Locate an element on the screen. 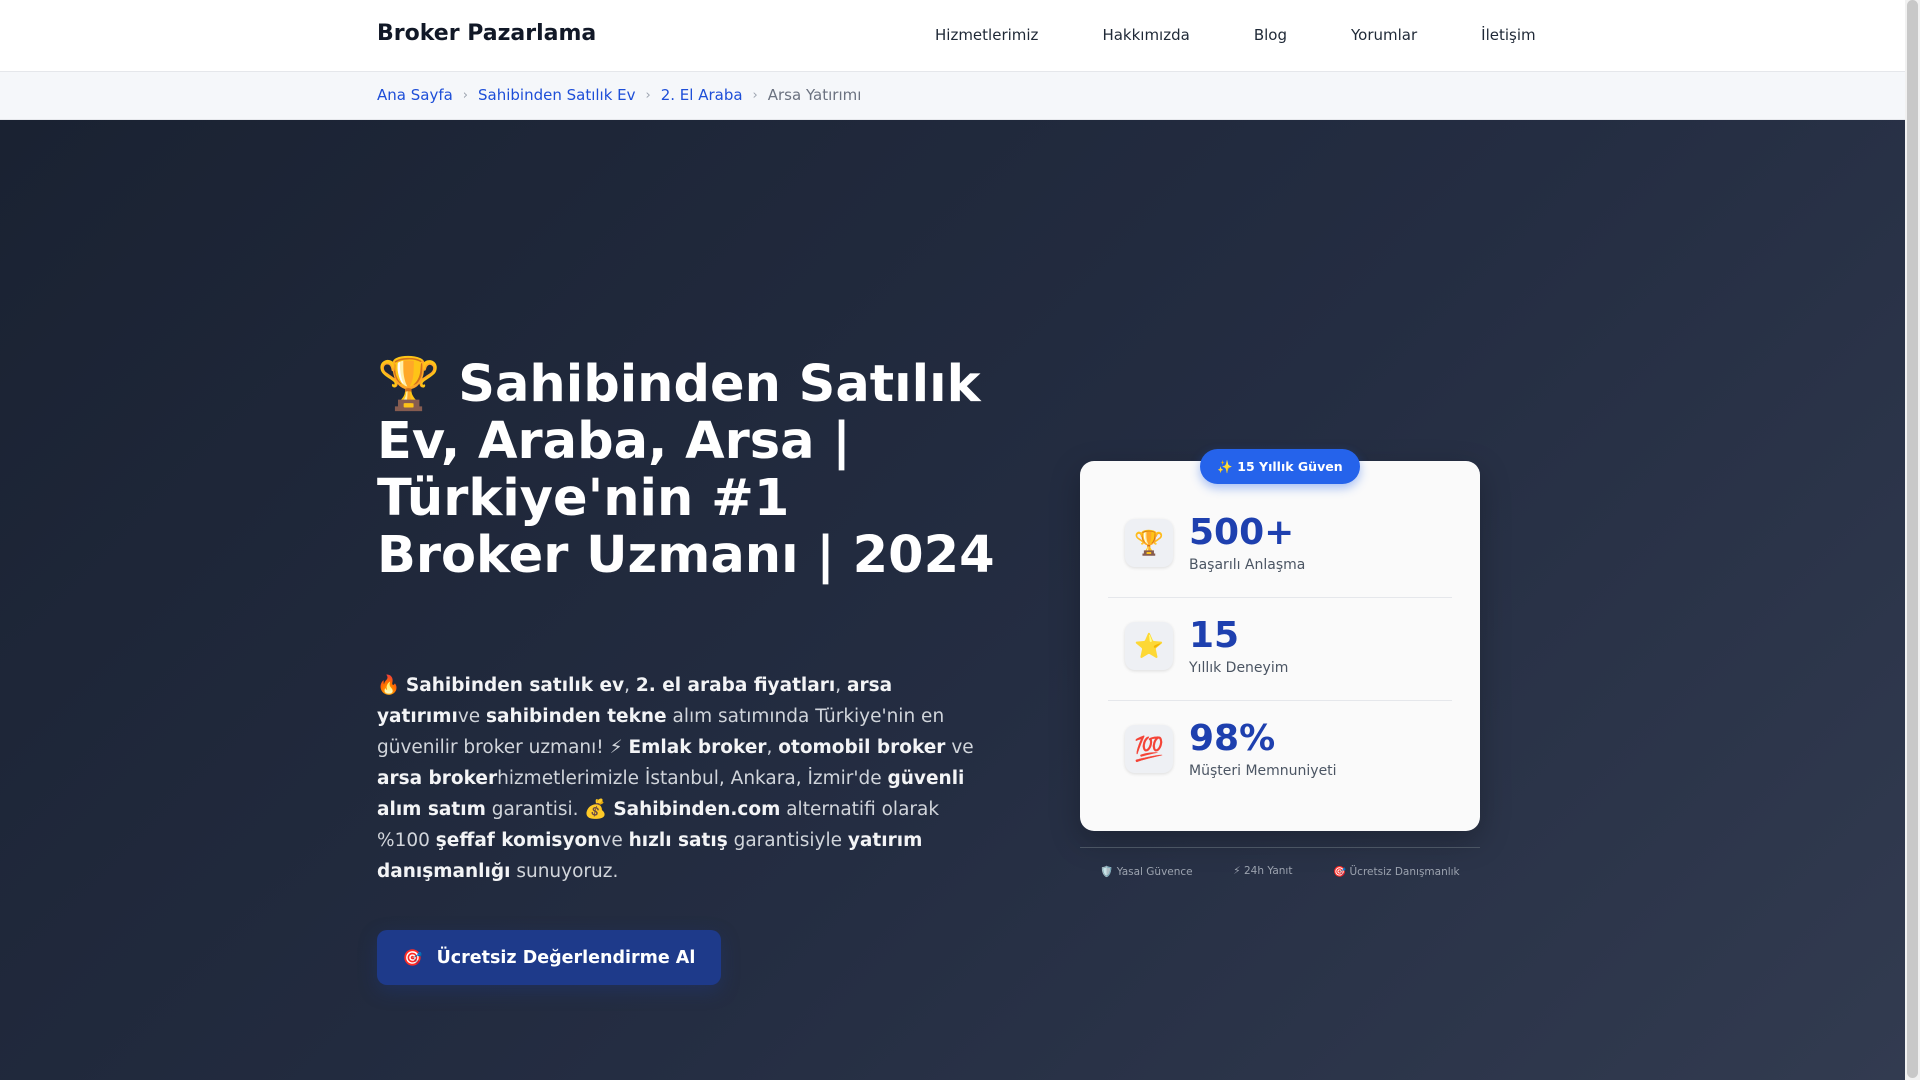 The height and width of the screenshot is (1080, 1920). fast-response-item: ⚡ 24h Yanıt is located at coordinates (1263, 871).